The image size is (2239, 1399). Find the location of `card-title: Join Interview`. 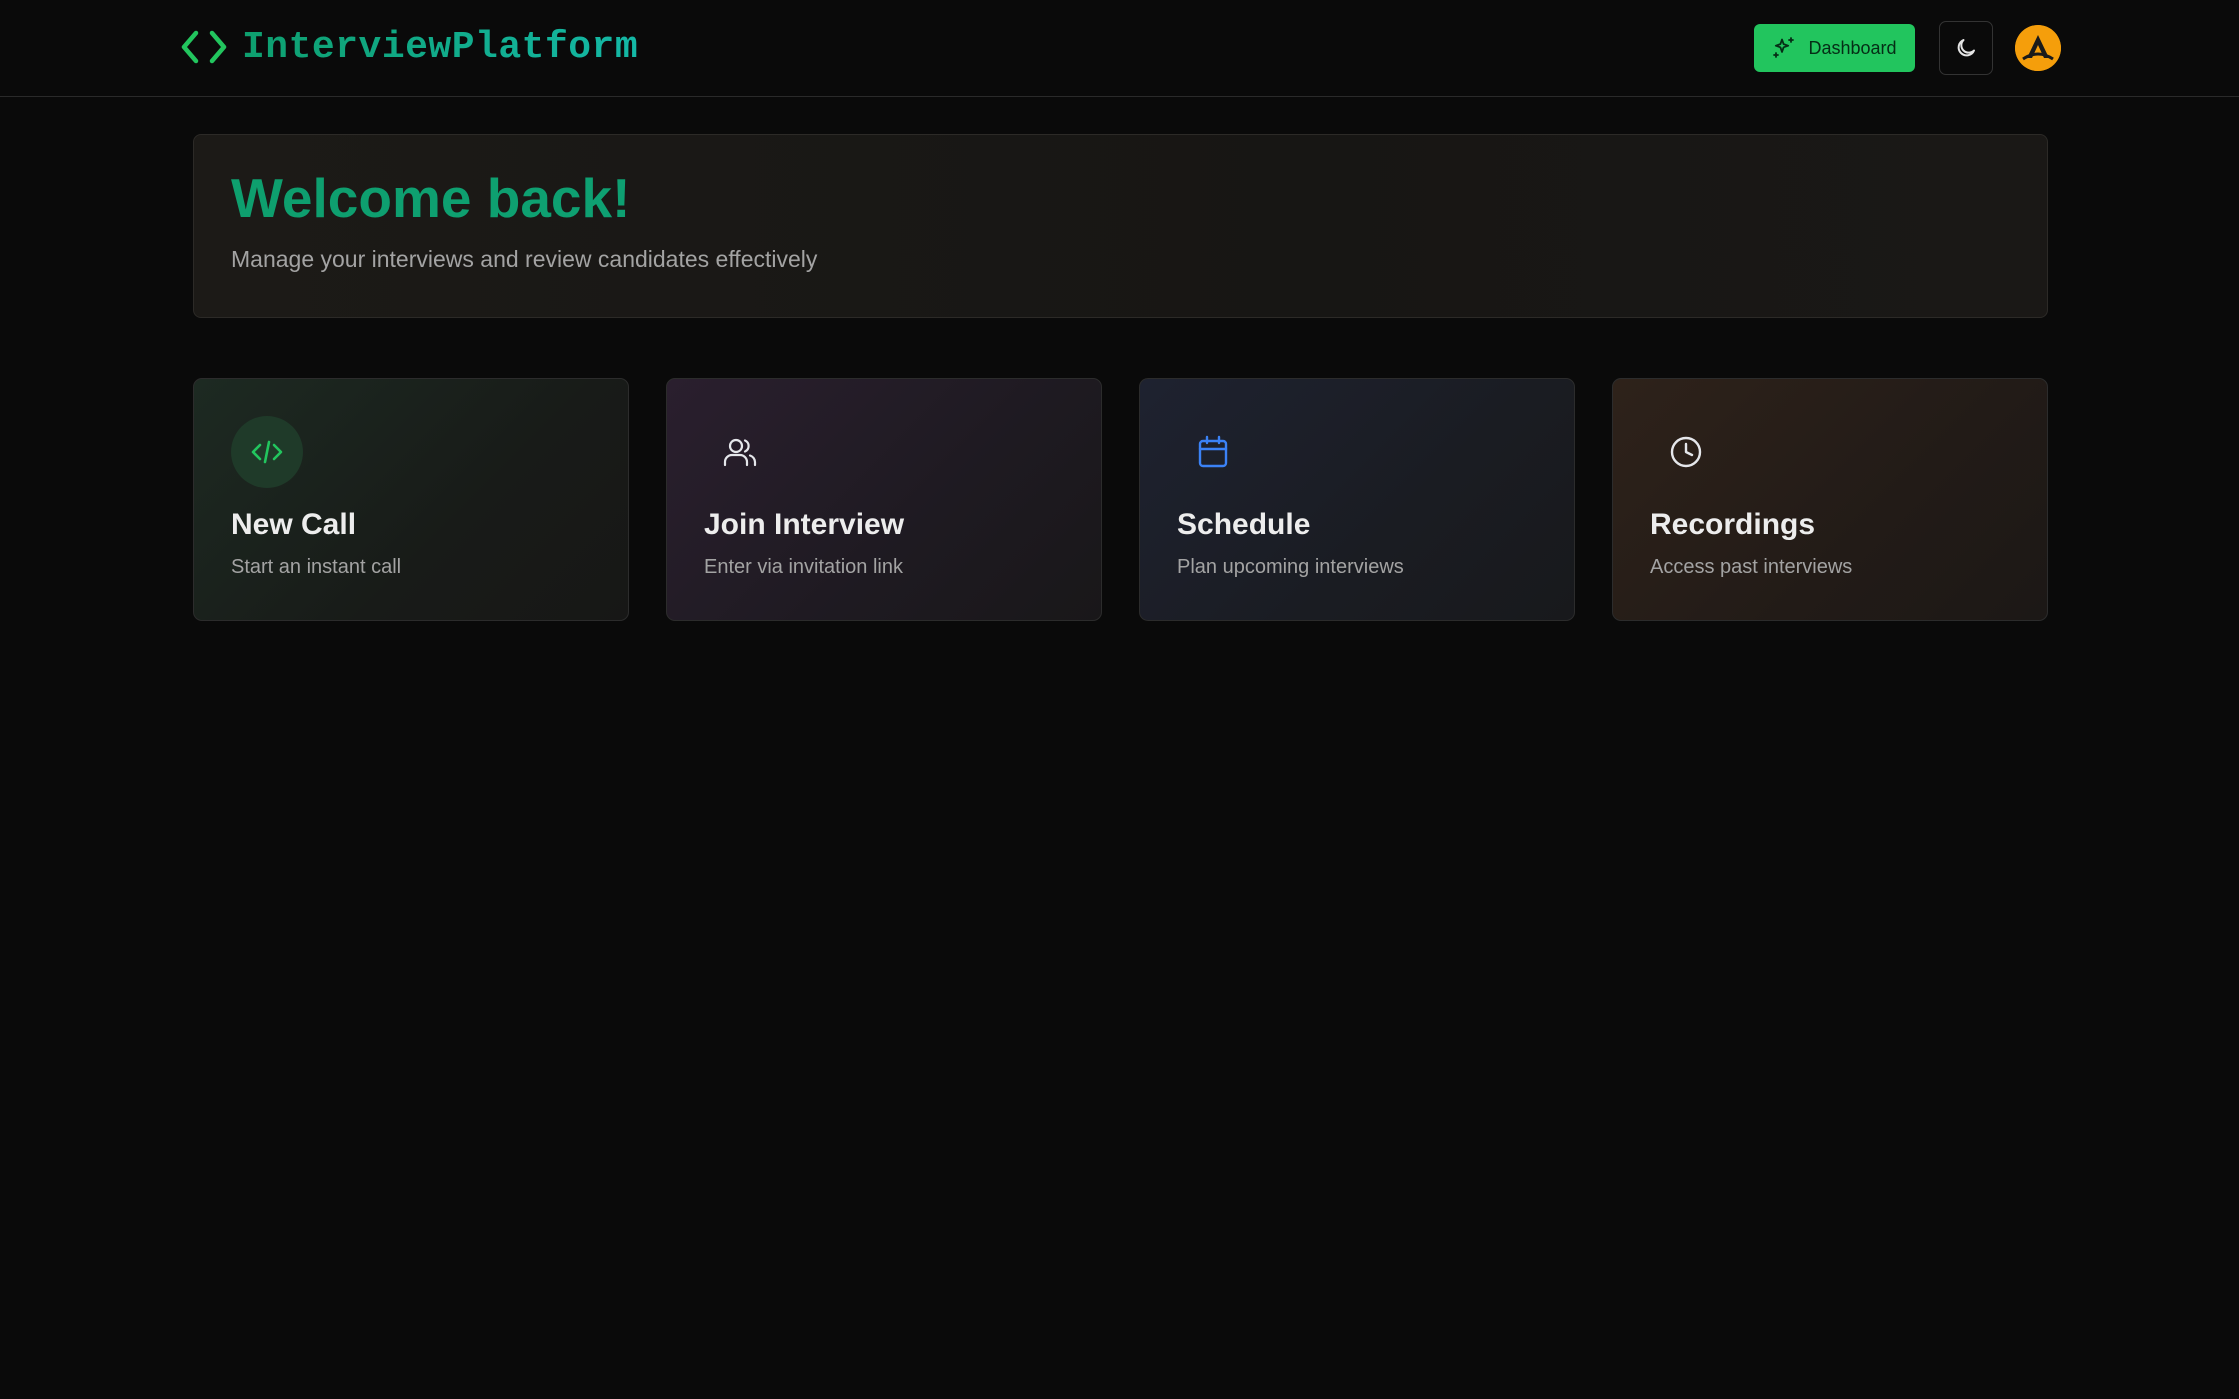

card-title: Join Interview is located at coordinates (804, 524).